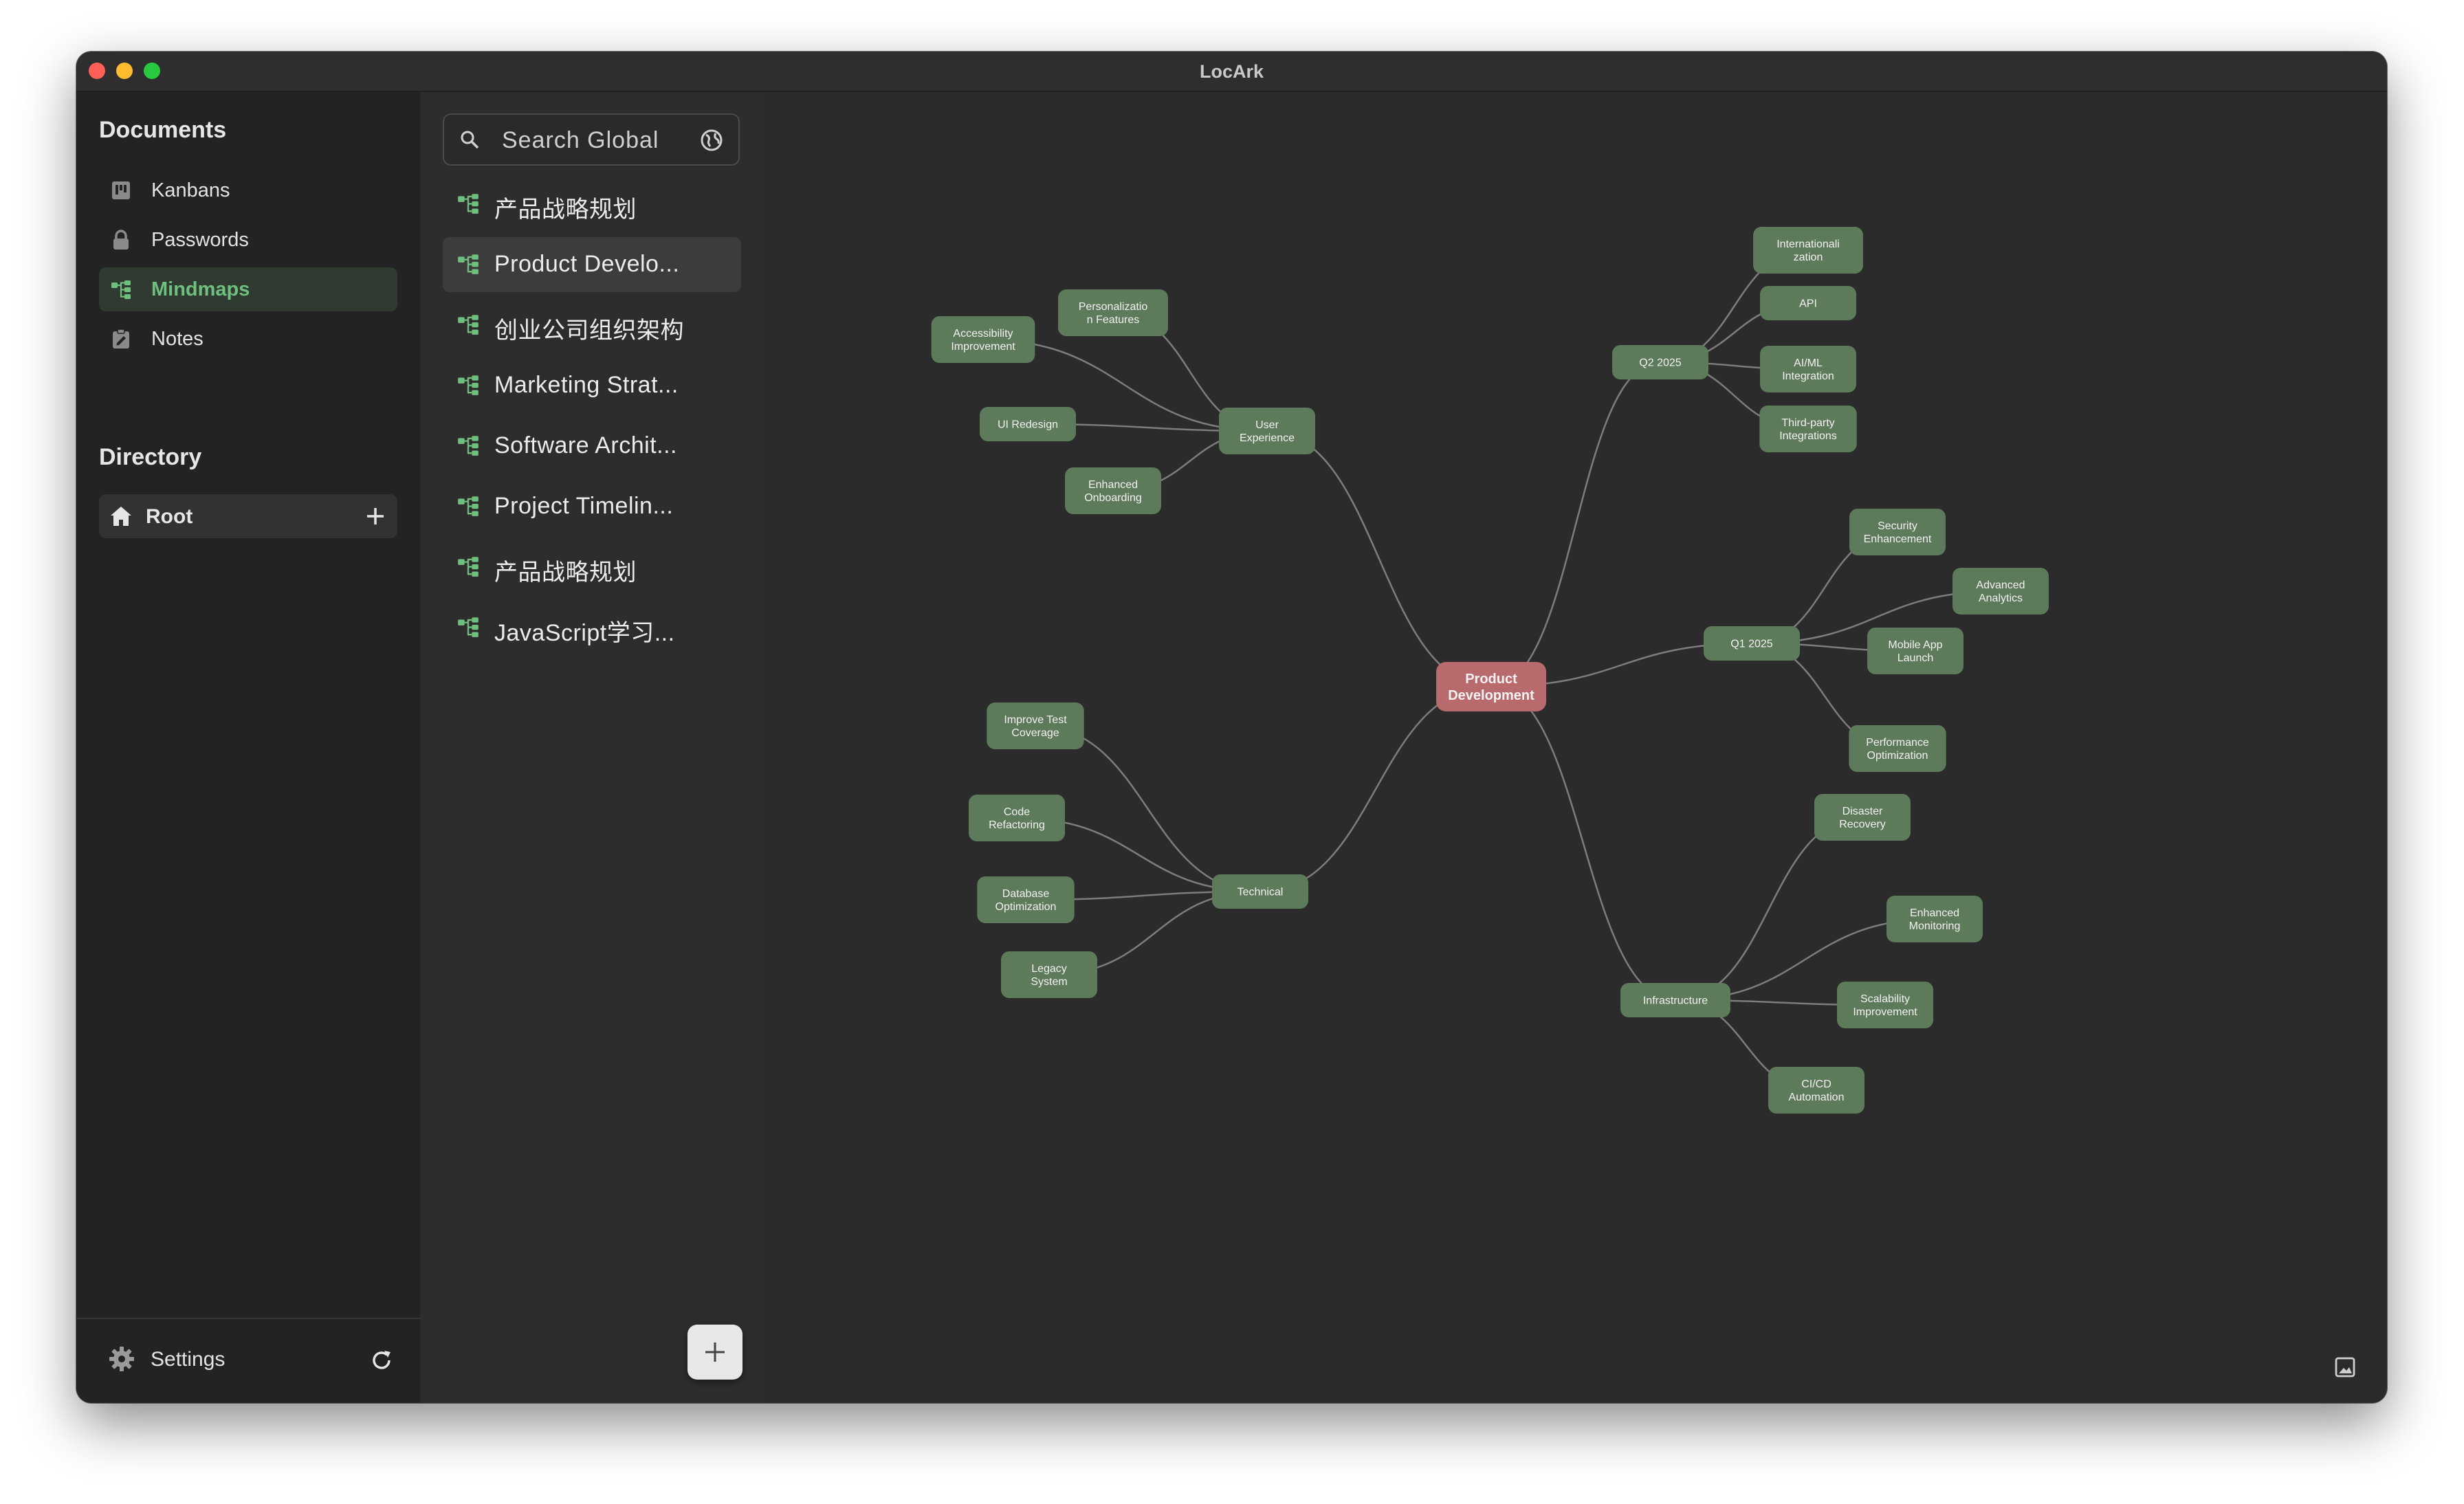  What do you see at coordinates (983, 347) in the screenshot?
I see `mindmap-node-label: Improvement` at bounding box center [983, 347].